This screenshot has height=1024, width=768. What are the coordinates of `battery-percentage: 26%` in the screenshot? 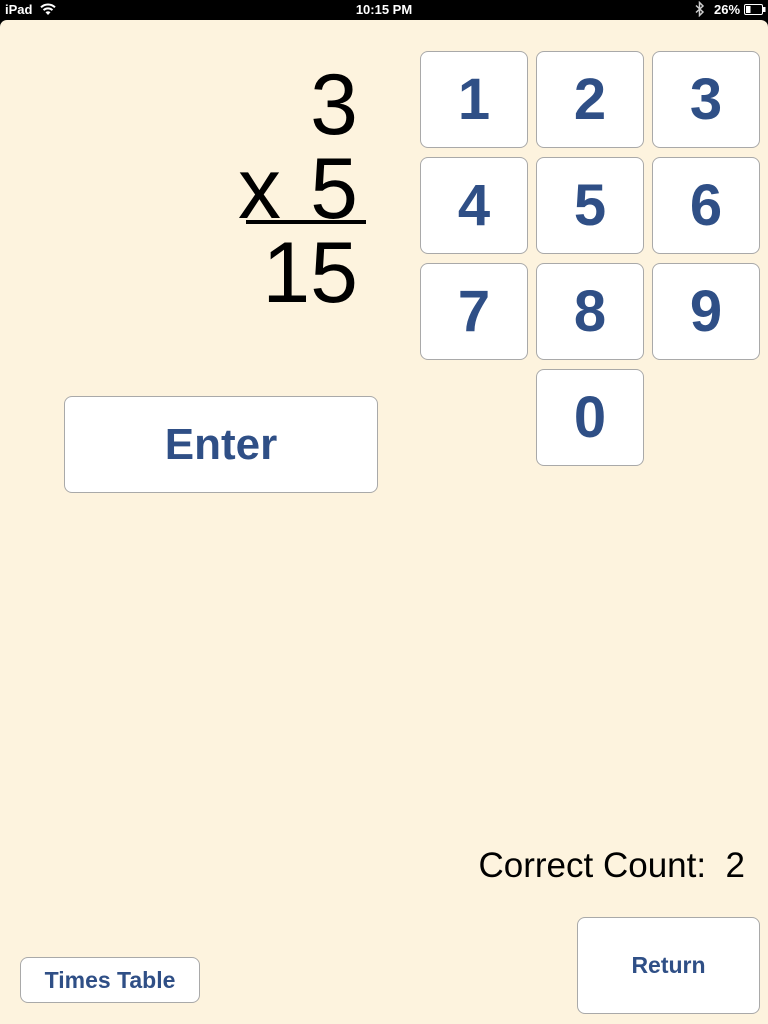 It's located at (727, 9).